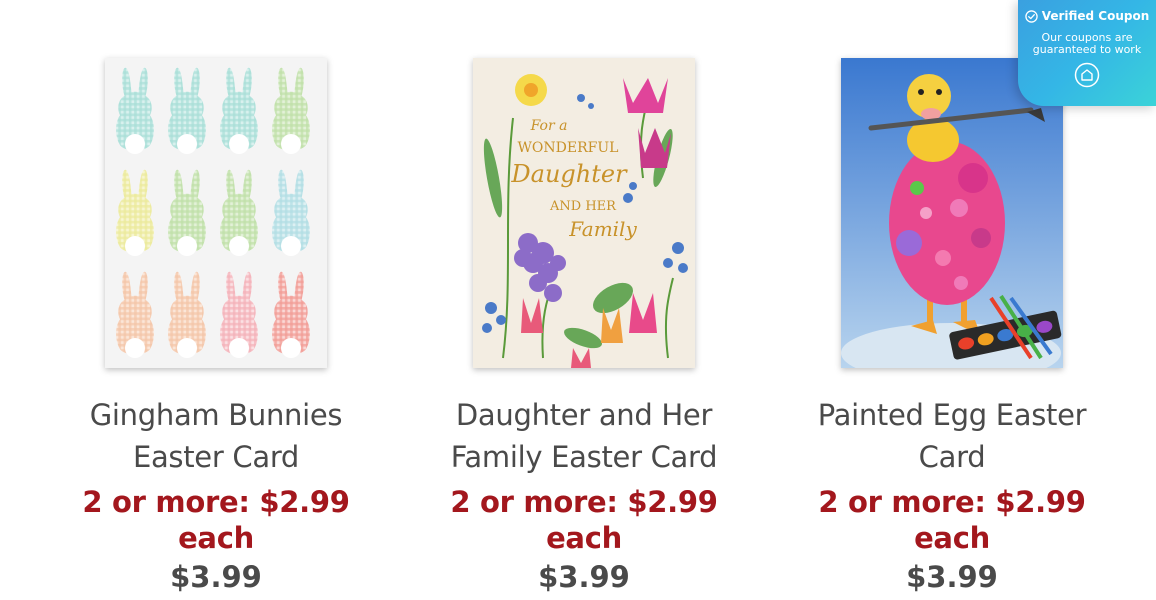 This screenshot has width=1156, height=600. Describe the element at coordinates (952, 436) in the screenshot. I see `product-title: Painted Egg Easter Card` at that location.